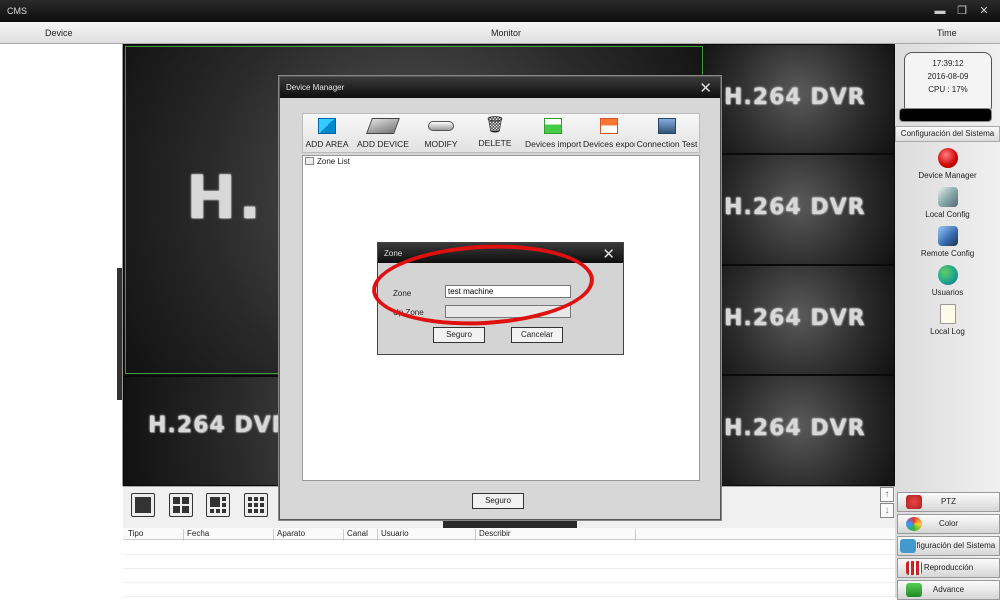  What do you see at coordinates (355, 535) in the screenshot?
I see `log-col-canal: Canal` at bounding box center [355, 535].